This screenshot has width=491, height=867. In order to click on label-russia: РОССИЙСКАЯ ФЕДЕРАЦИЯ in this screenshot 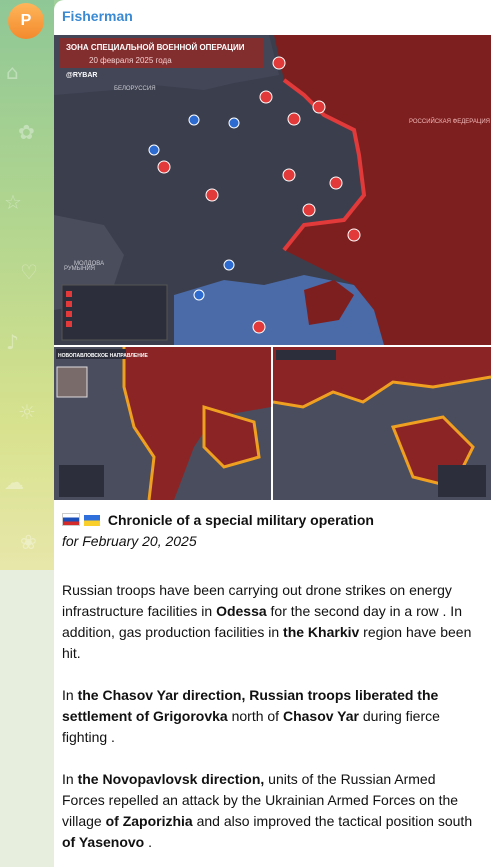, I will do `click(449, 121)`.